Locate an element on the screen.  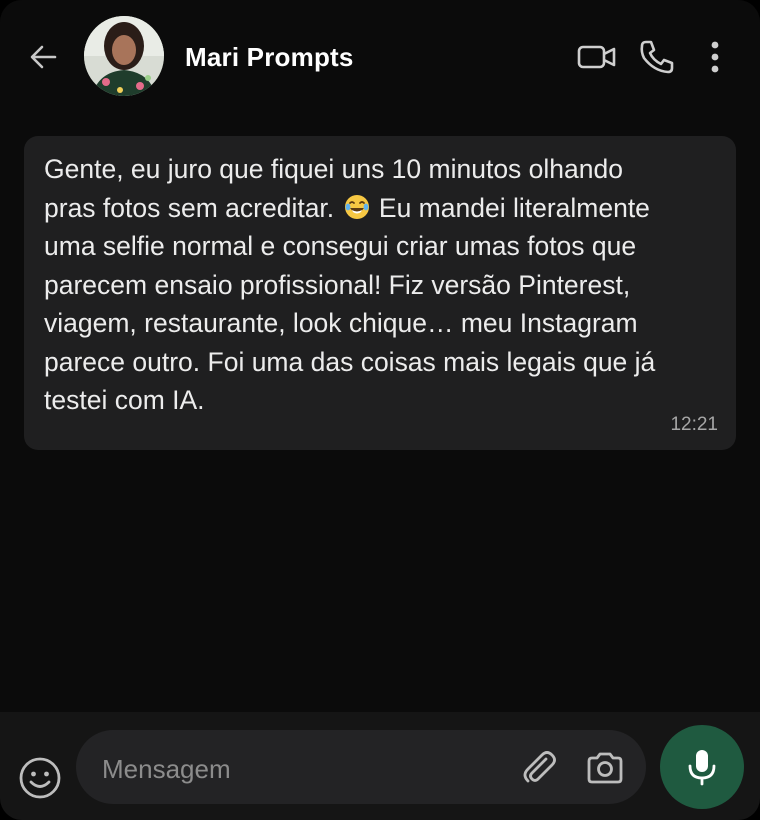
camera-icon is located at coordinates (605, 768).